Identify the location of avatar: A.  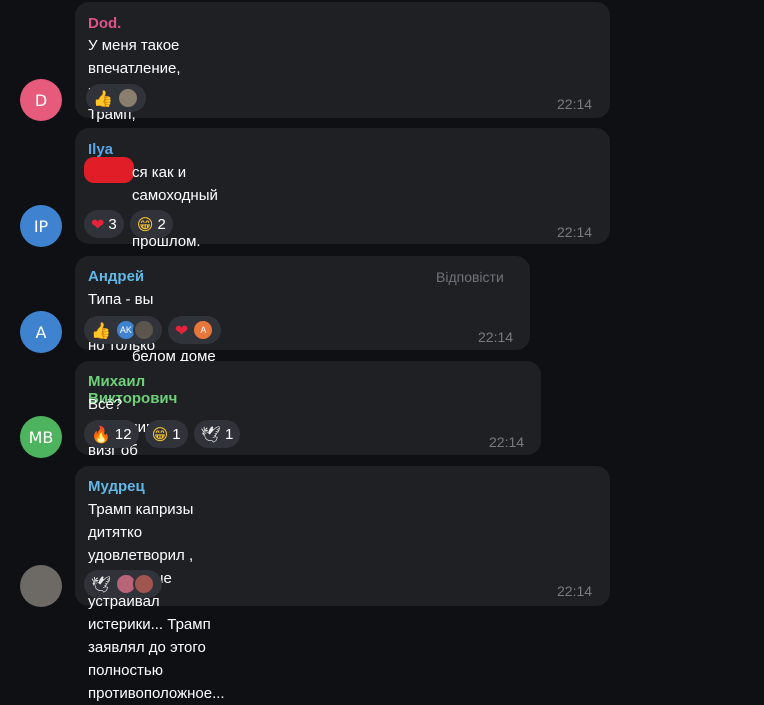
(41, 332).